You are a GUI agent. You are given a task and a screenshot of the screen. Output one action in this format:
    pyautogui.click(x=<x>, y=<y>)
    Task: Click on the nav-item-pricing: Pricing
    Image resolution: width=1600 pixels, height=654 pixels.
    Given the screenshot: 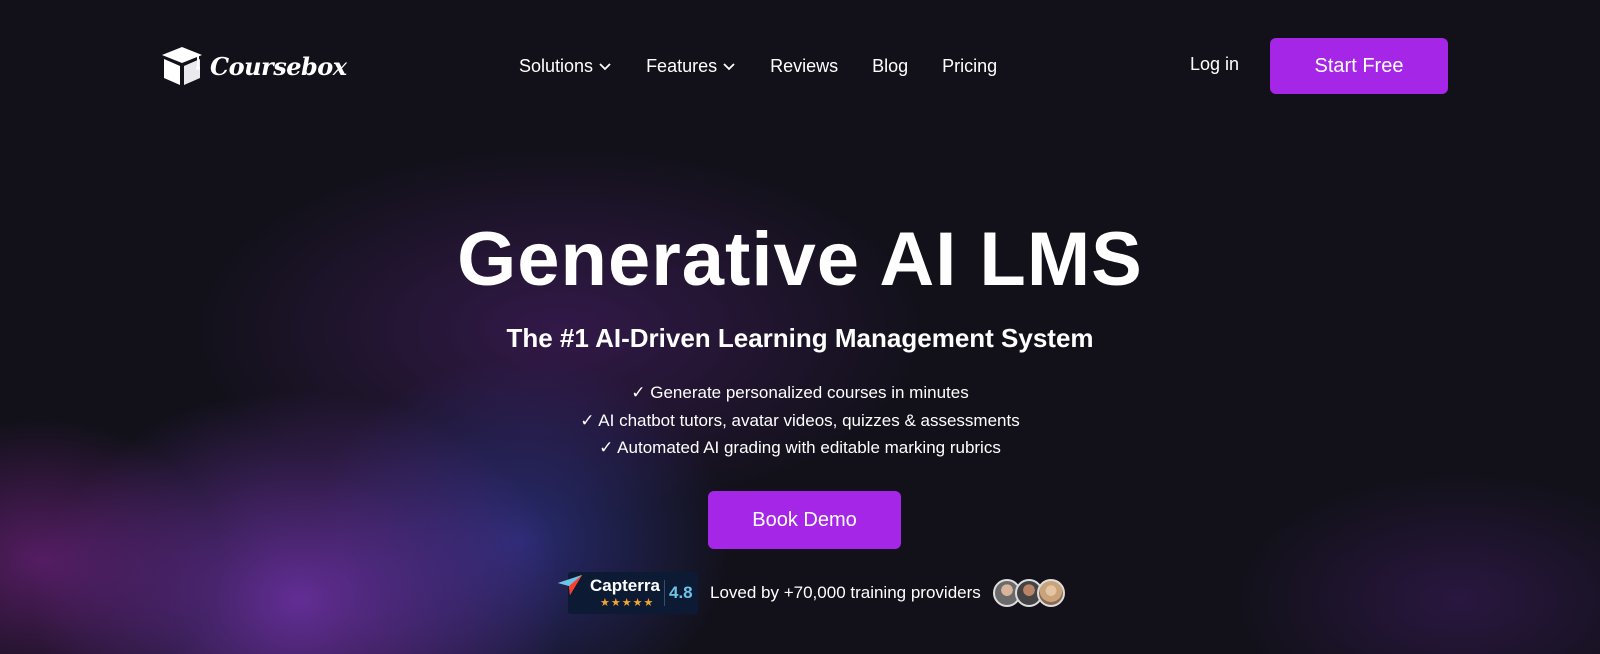 What is the action you would take?
    pyautogui.click(x=969, y=66)
    